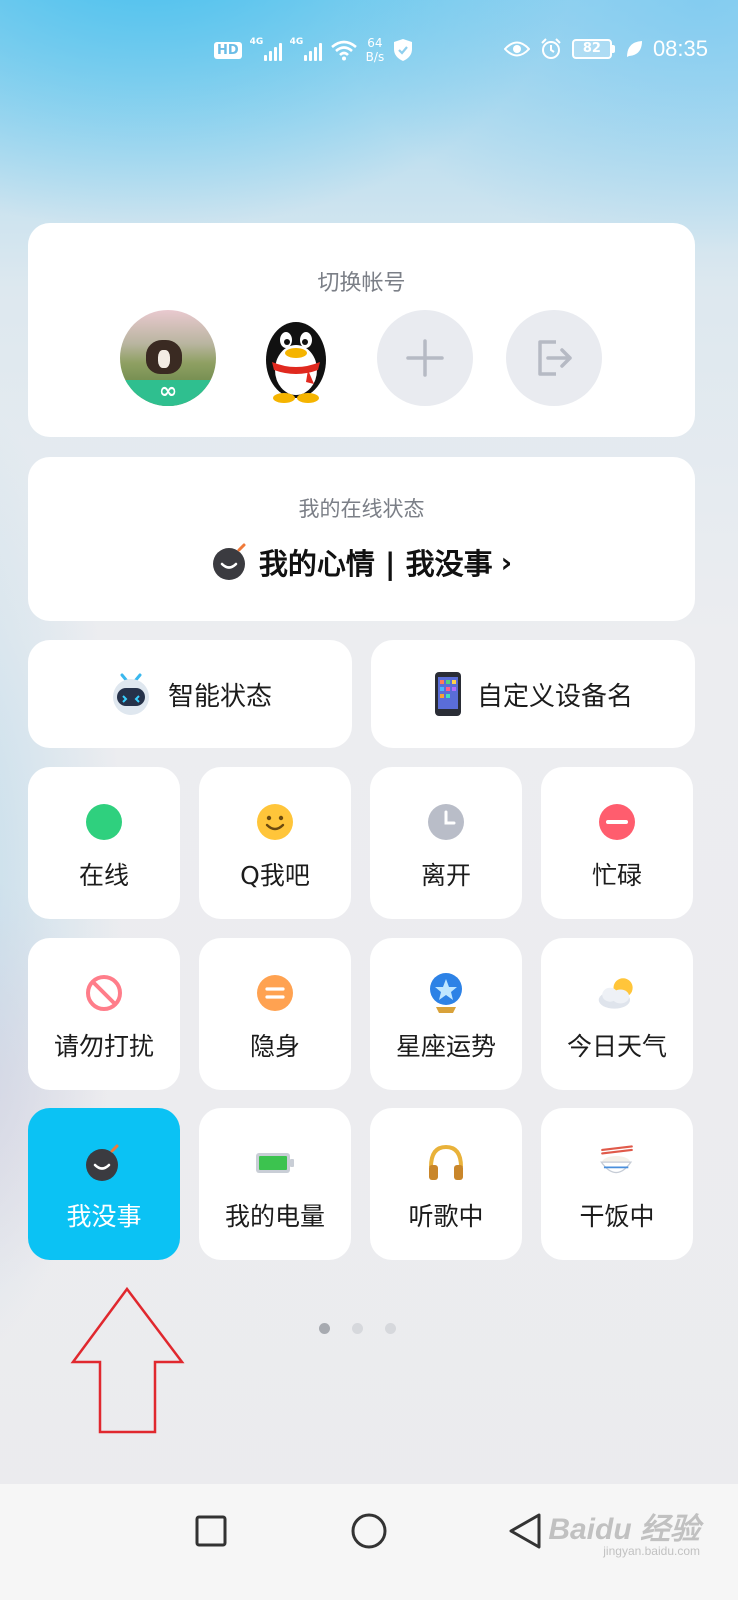  I want to click on circle-icon, so click(369, 1531).